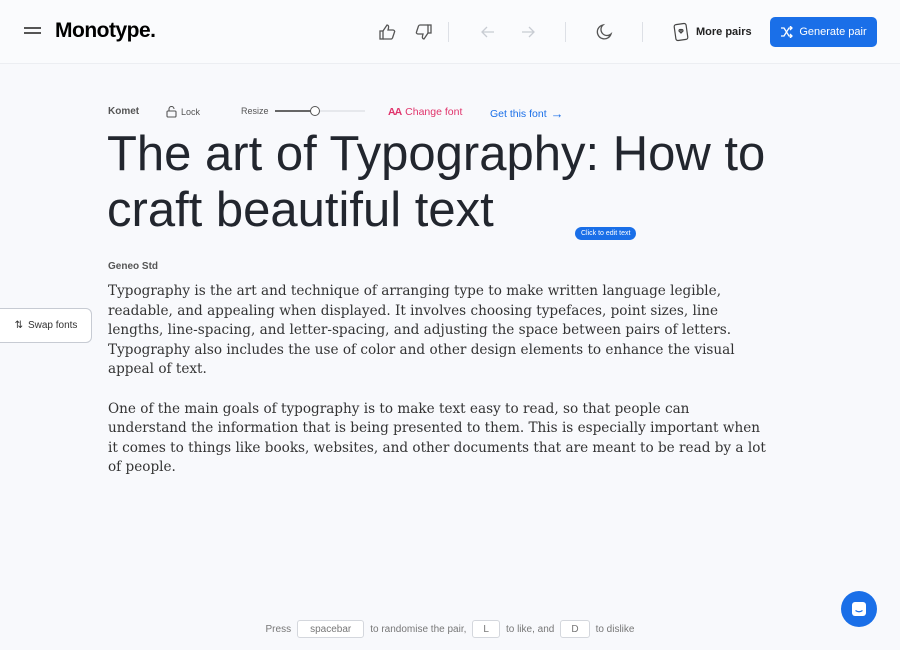 The width and height of the screenshot is (900, 650). Describe the element at coordinates (133, 266) in the screenshot. I see `body-font-name: Geneo Std` at that location.